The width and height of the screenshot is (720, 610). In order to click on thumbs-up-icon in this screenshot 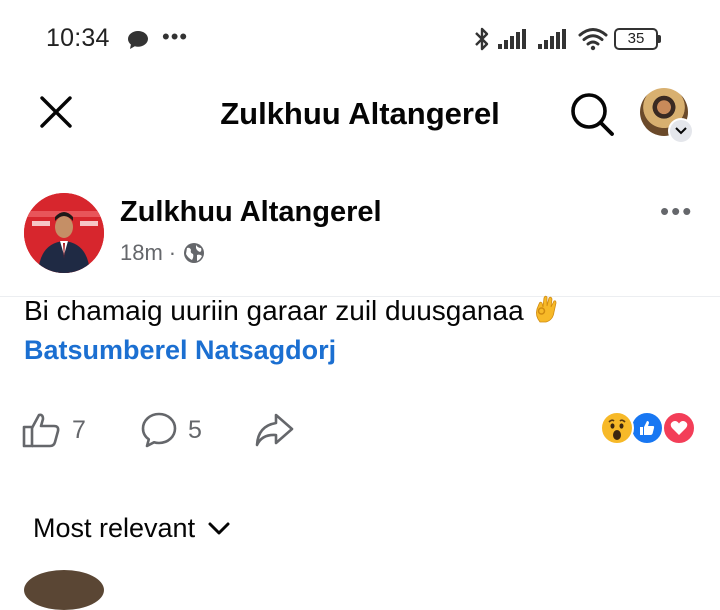, I will do `click(41, 430)`.